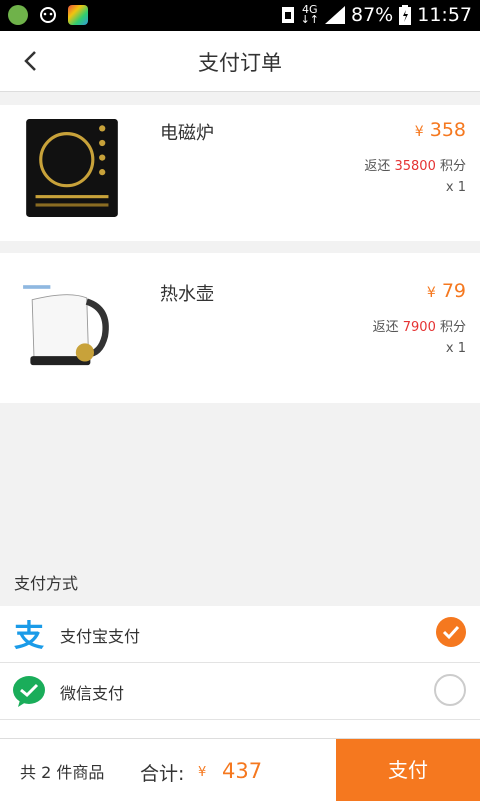 The width and height of the screenshot is (480, 801). I want to click on pay-button: 支付, so click(408, 770).